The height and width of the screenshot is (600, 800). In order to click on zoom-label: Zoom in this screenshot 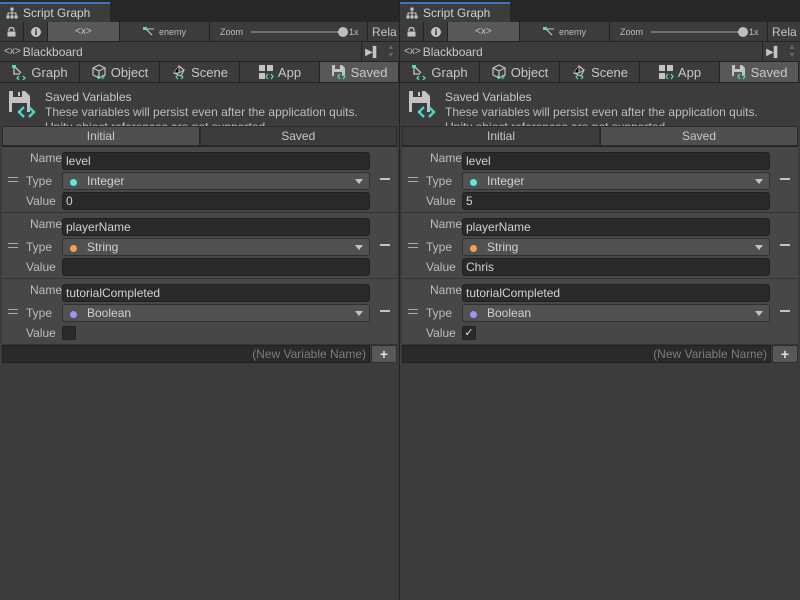, I will do `click(632, 31)`.